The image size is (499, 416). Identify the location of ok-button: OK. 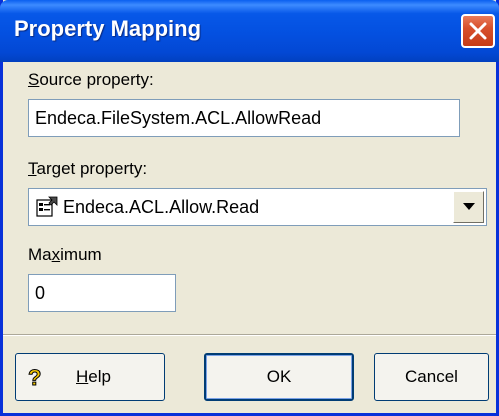
(279, 377).